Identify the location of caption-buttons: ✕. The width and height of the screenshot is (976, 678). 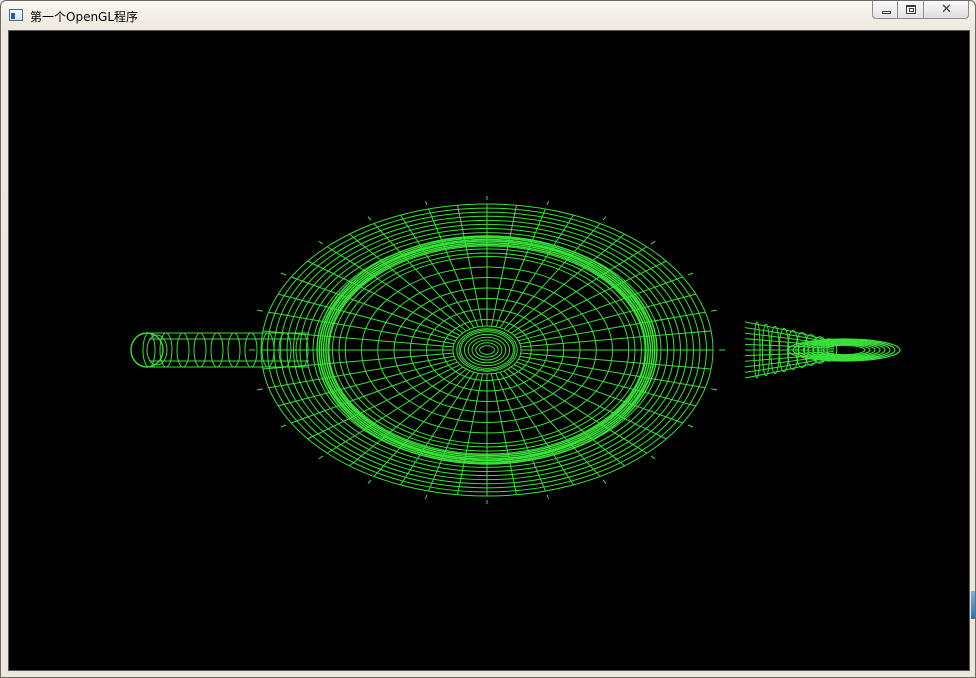
(920, 10).